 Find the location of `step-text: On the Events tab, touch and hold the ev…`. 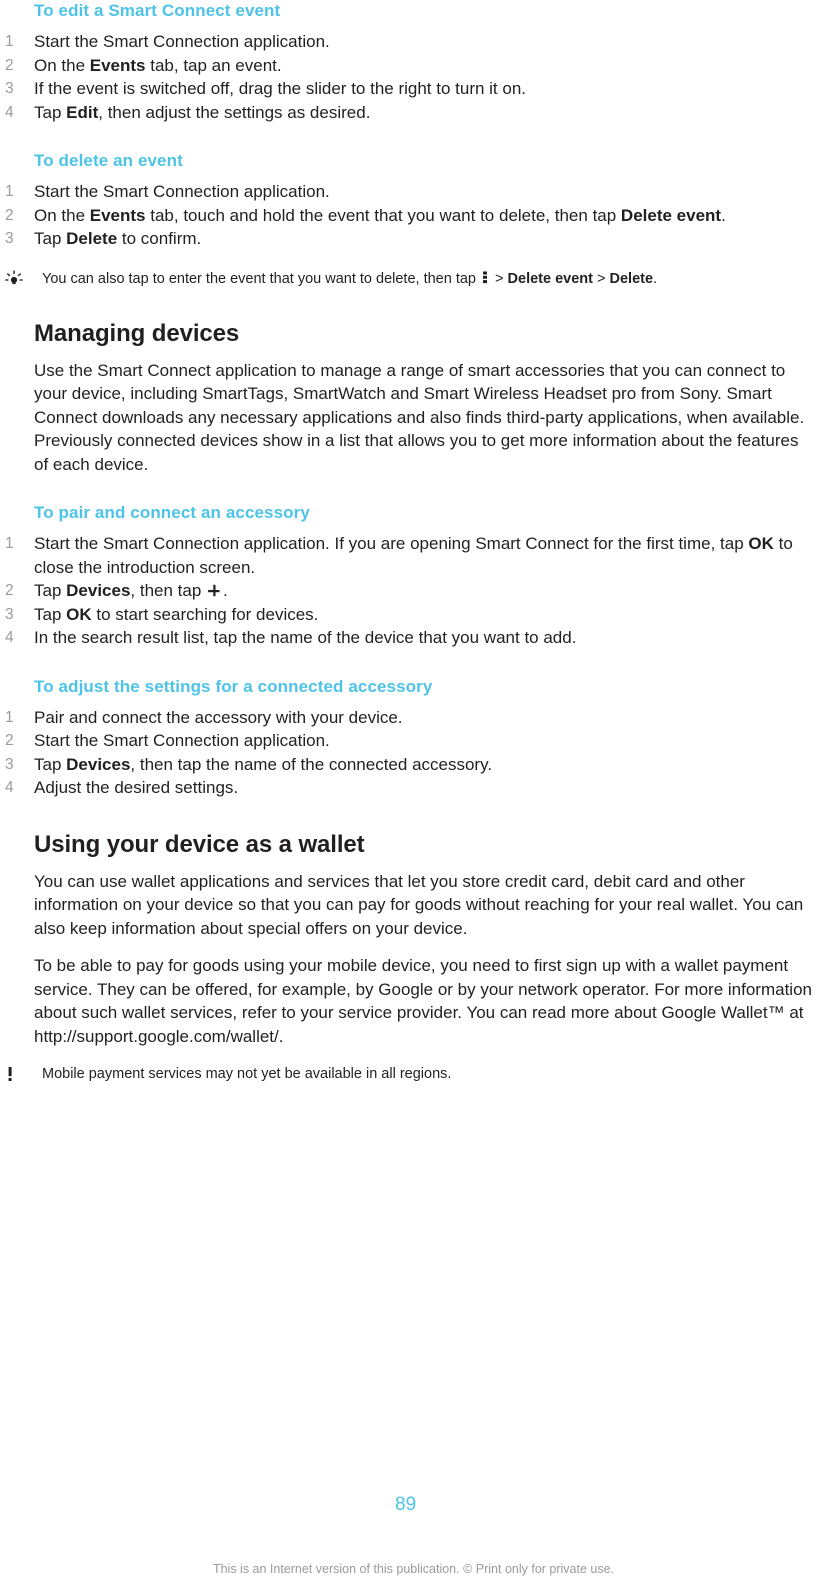

step-text: On the Events tab, touch and hold the ev… is located at coordinates (380, 215).